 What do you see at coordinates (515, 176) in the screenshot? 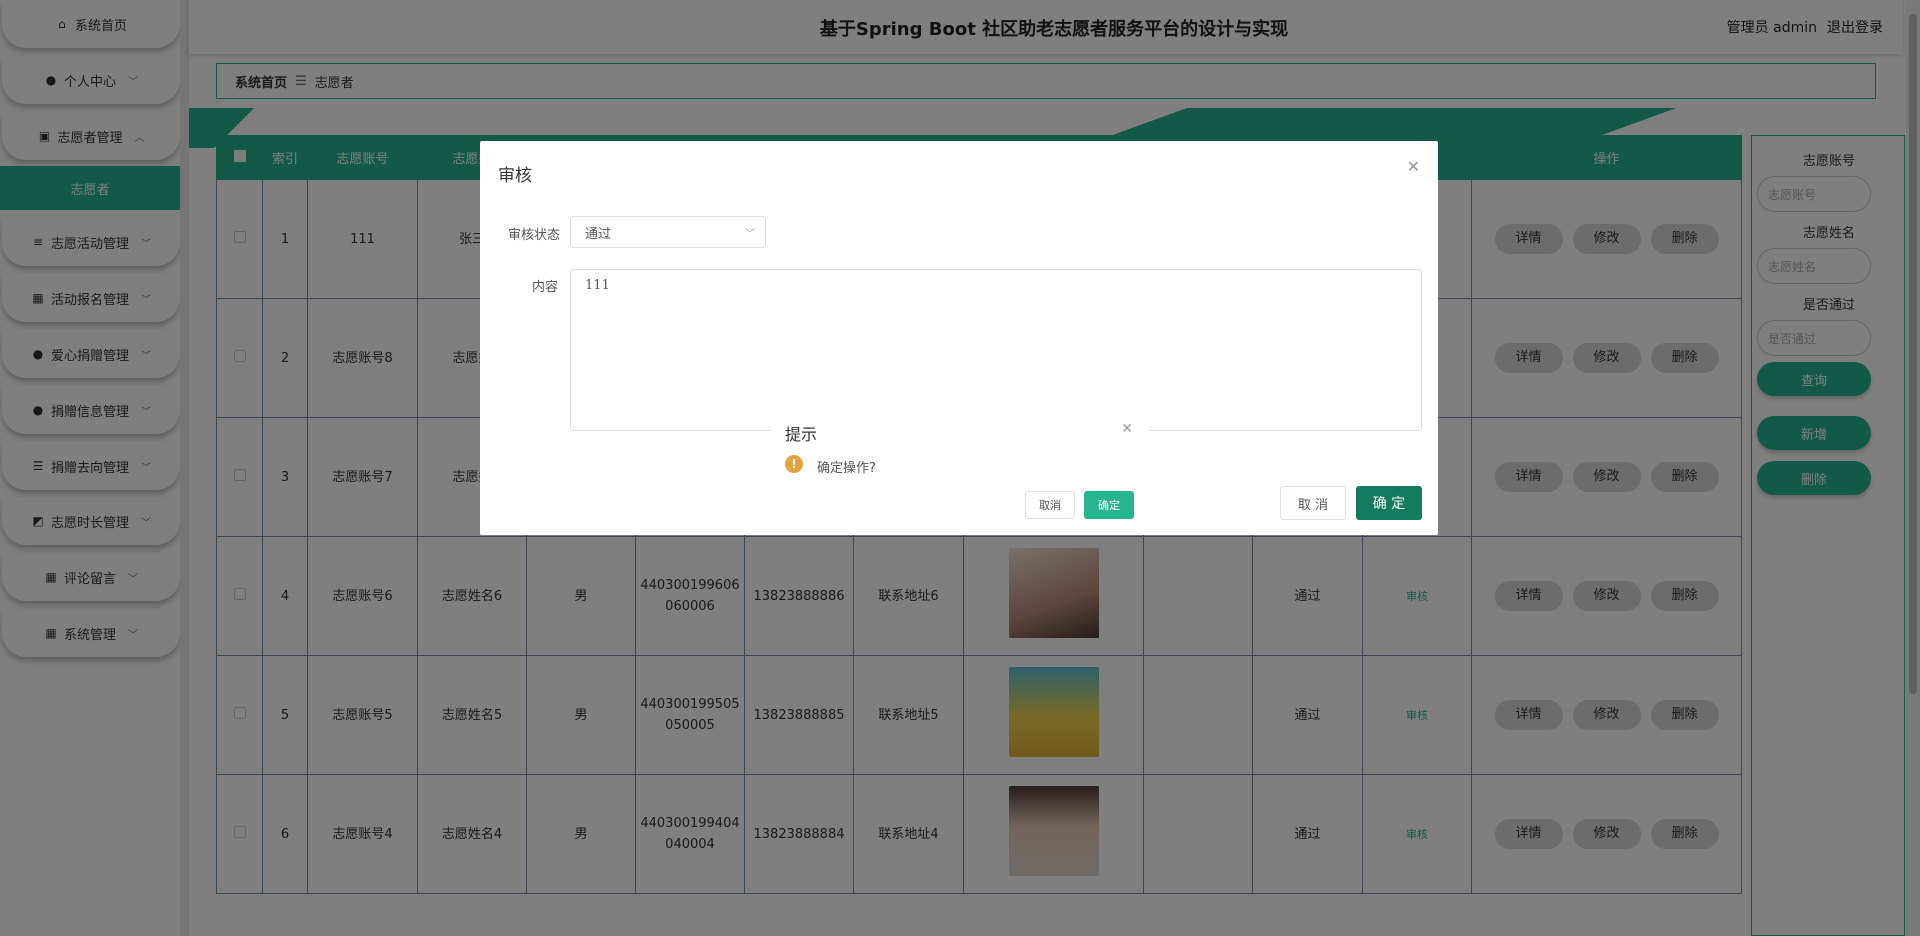
I see `audit-dialog-title: 审核` at bounding box center [515, 176].